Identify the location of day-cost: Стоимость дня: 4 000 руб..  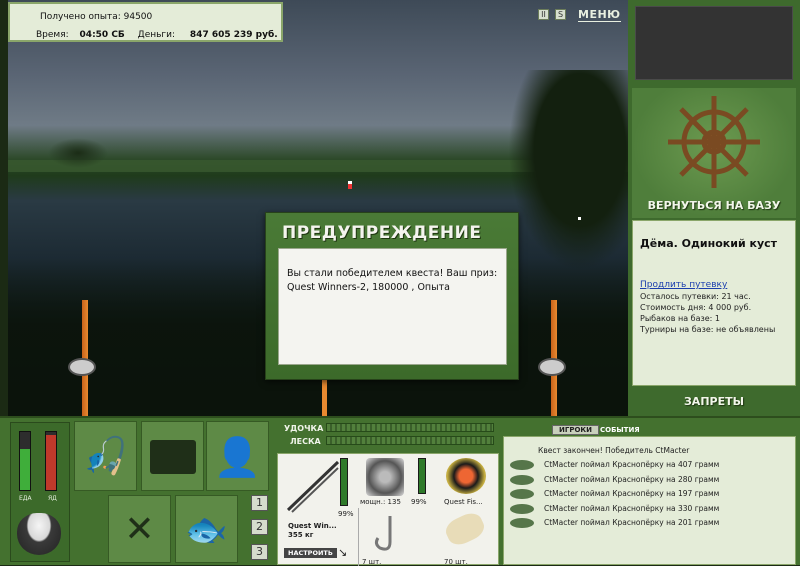
(696, 307).